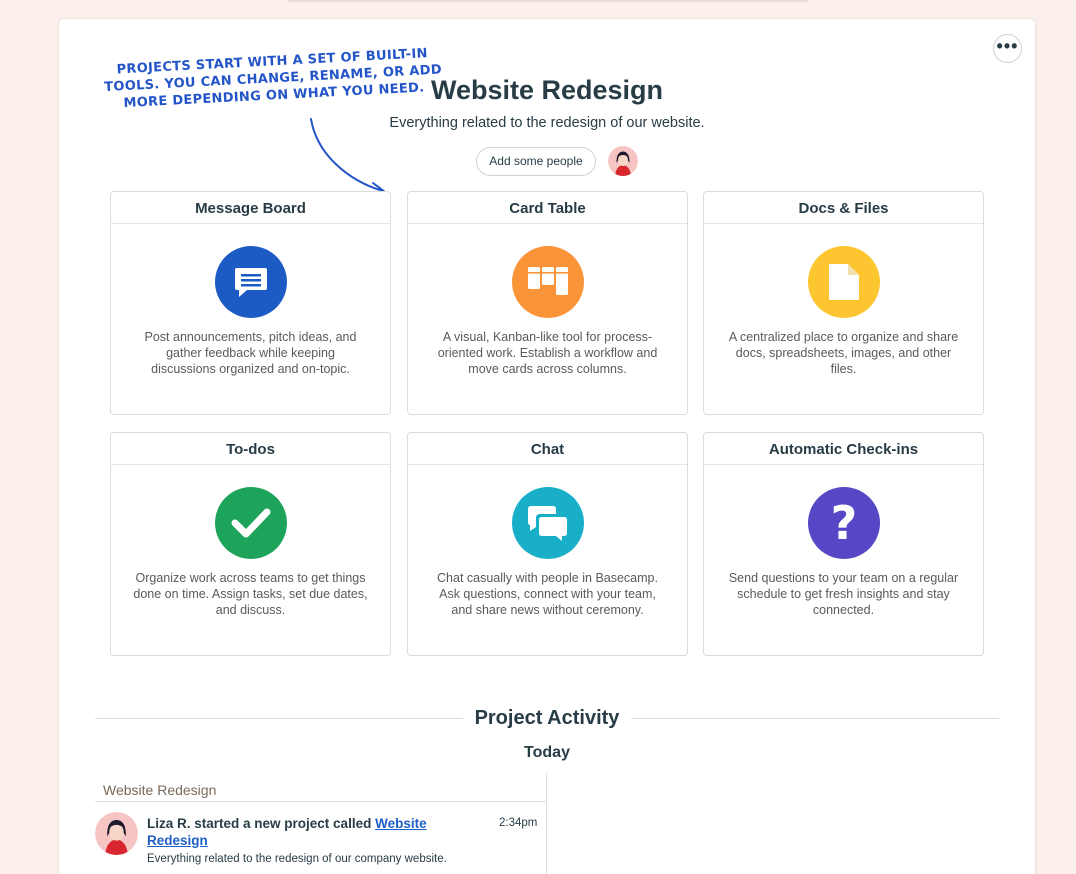  What do you see at coordinates (844, 523) in the screenshot?
I see `question-mark-icon: ?` at bounding box center [844, 523].